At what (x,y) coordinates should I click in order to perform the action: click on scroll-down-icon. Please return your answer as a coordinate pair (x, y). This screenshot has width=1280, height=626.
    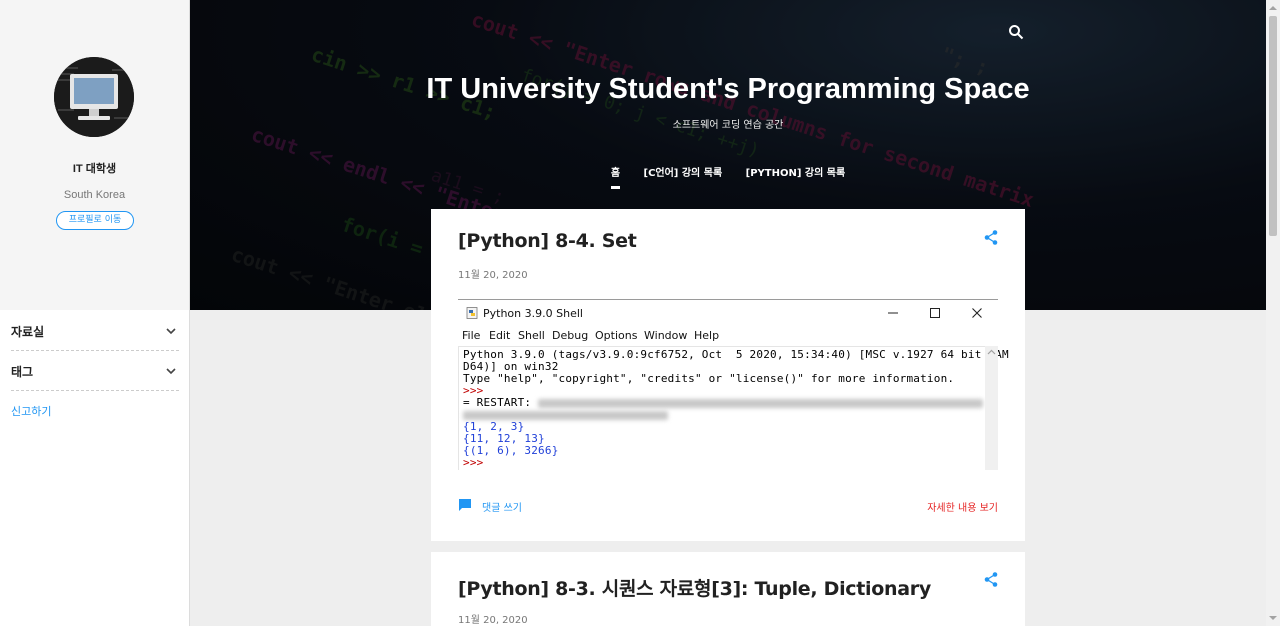
    Looking at the image, I should click on (1273, 618).